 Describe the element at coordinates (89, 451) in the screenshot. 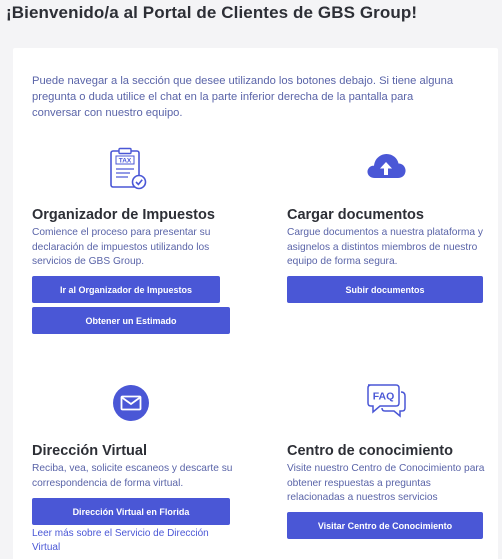

I see `virtual-address-section-title: Dirección Virtual` at that location.